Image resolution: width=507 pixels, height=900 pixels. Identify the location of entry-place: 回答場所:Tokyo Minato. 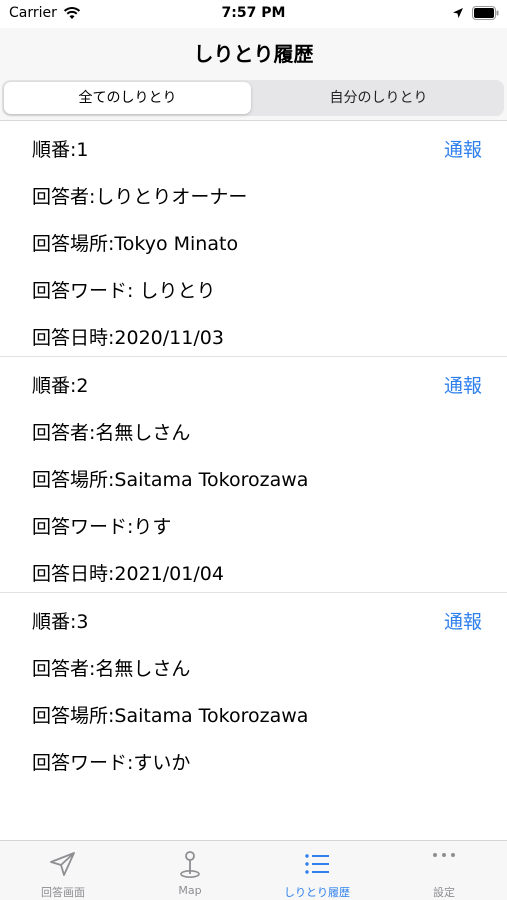
(135, 244).